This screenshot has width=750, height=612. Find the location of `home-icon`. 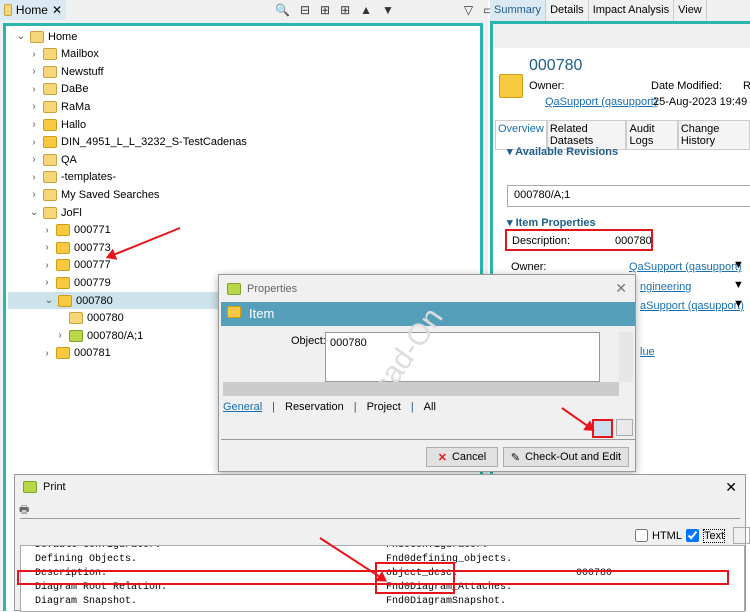

home-icon is located at coordinates (8, 10).